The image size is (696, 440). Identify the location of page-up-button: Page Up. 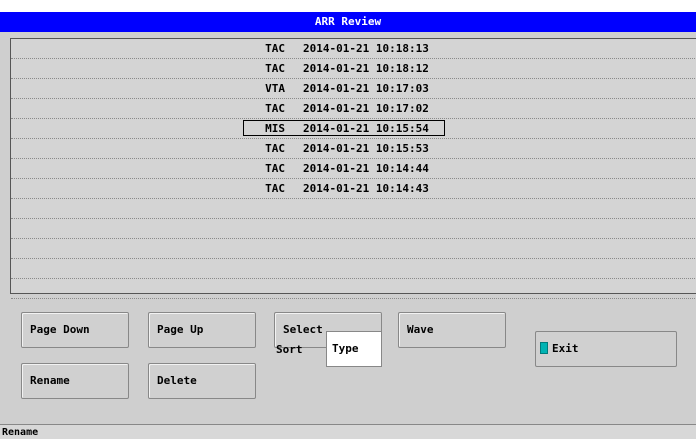
(202, 330).